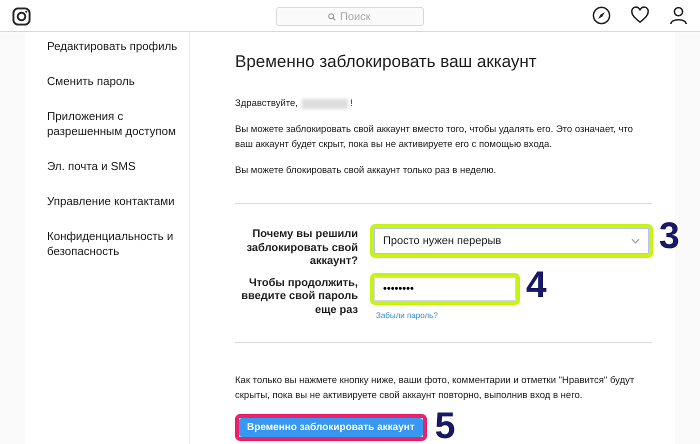 The width and height of the screenshot is (700, 444). I want to click on notice-text: Как только вы нажмете кнопку ниже, ваши фото, комментарии и отметки "Нравится" будут скрыты, пока вы не активируете свой аккаунт повторно, выполнив вход в него., so click(435, 388).